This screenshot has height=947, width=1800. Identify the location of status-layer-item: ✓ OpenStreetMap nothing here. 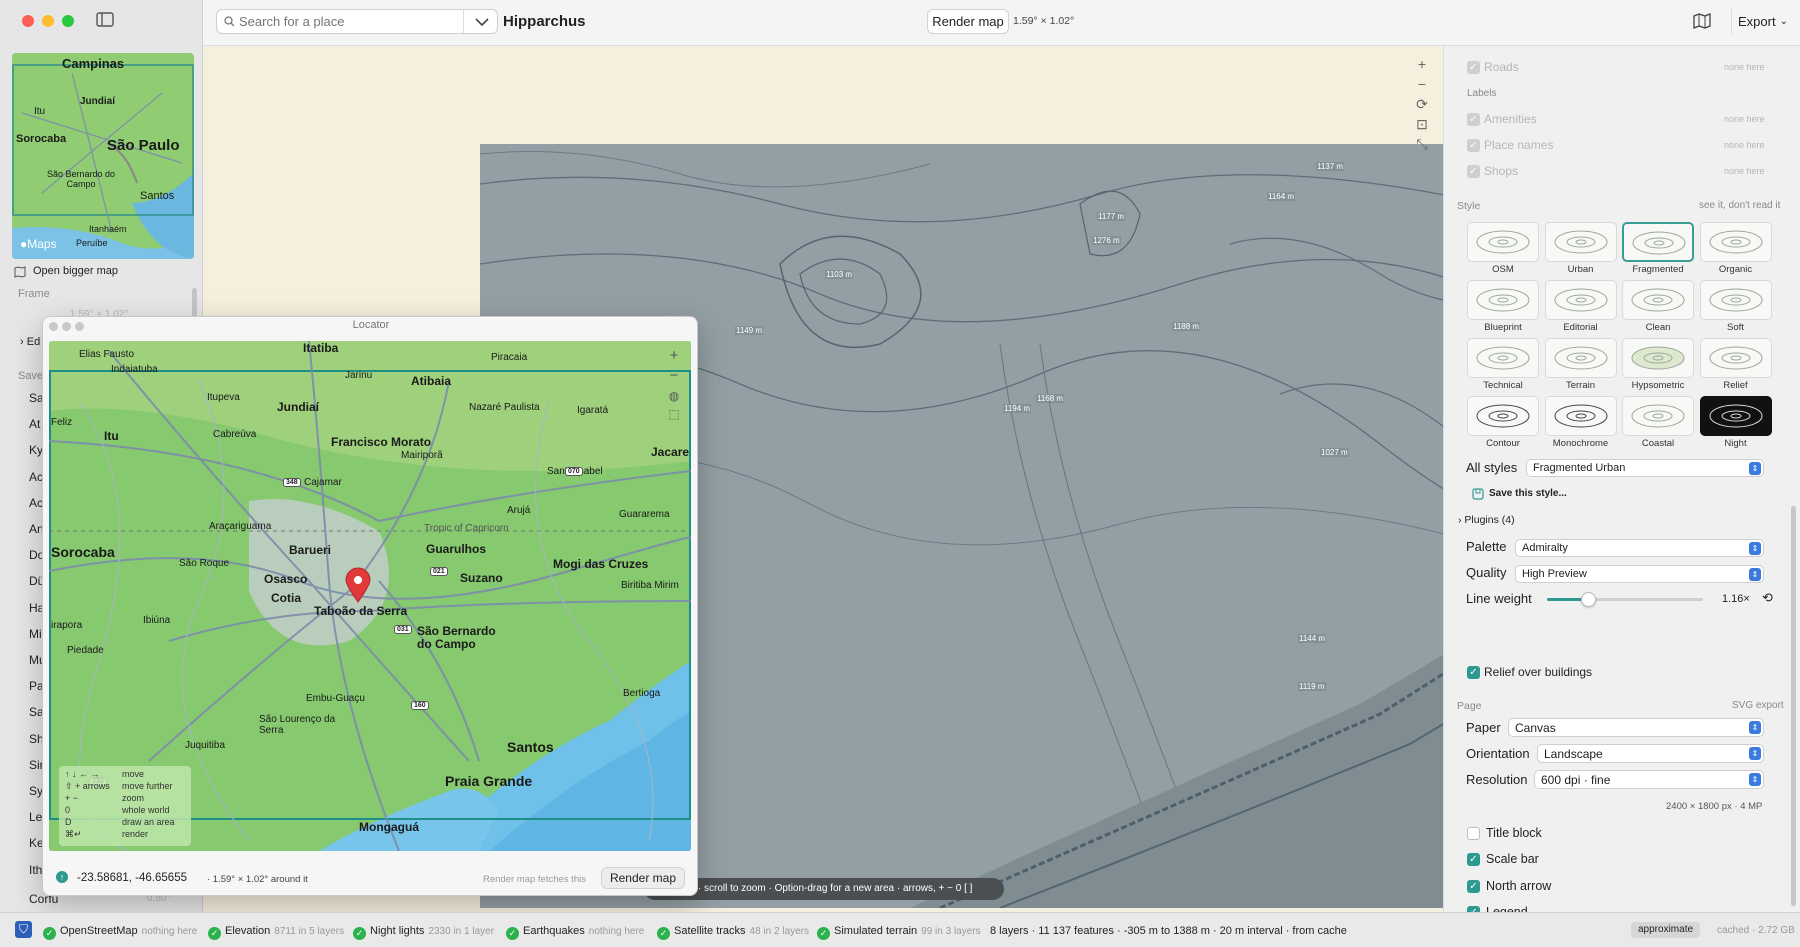
(120, 932).